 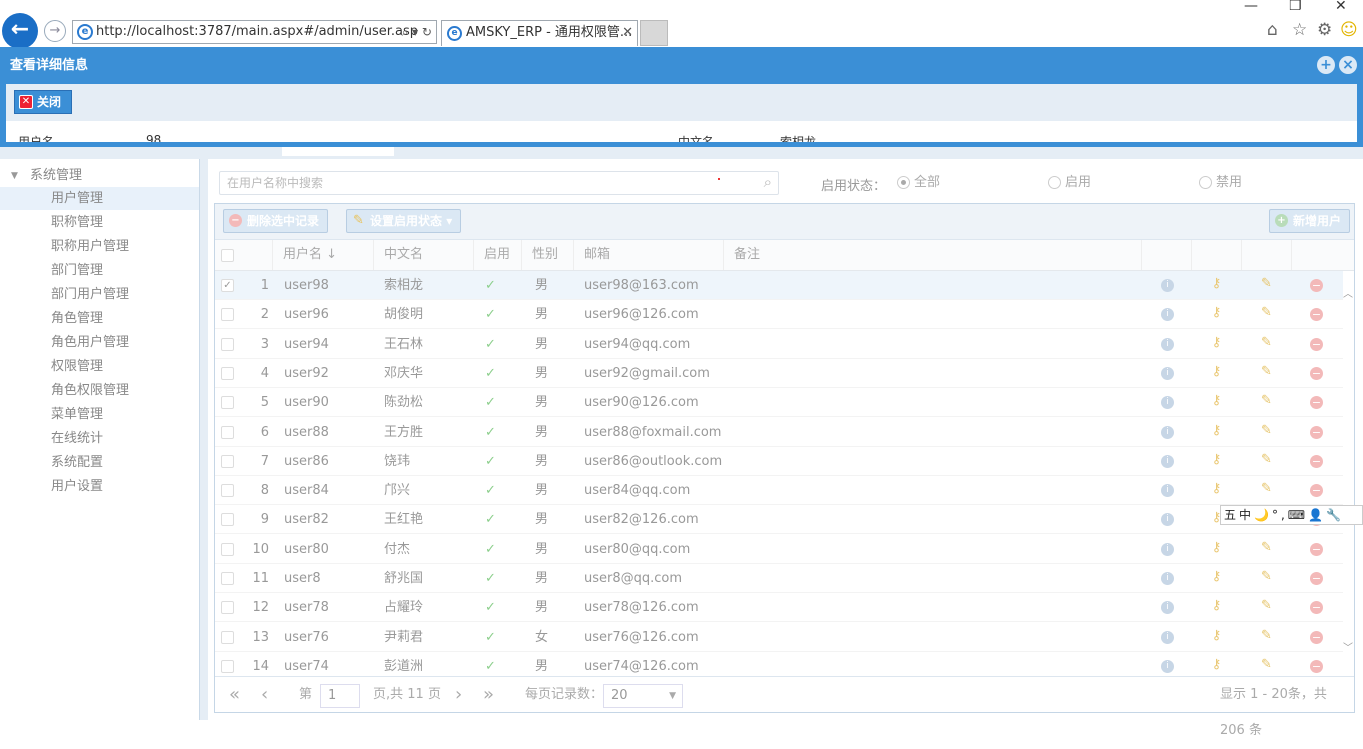 I want to click on forward-icon: →, so click(x=55, y=31).